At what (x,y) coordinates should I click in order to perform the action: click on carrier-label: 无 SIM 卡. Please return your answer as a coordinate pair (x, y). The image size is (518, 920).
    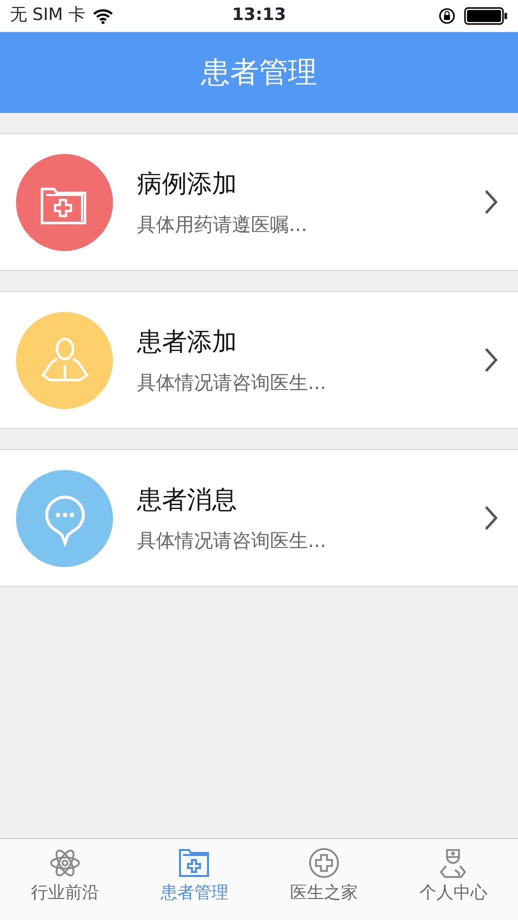
    Looking at the image, I should click on (48, 16).